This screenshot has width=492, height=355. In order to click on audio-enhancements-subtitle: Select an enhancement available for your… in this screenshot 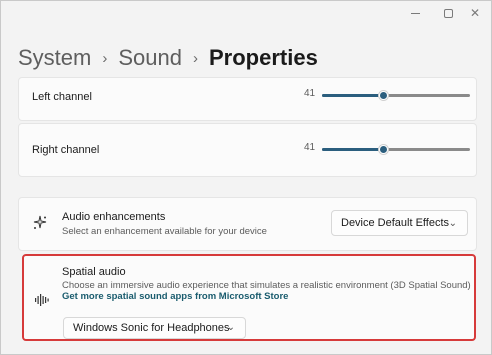, I will do `click(164, 231)`.